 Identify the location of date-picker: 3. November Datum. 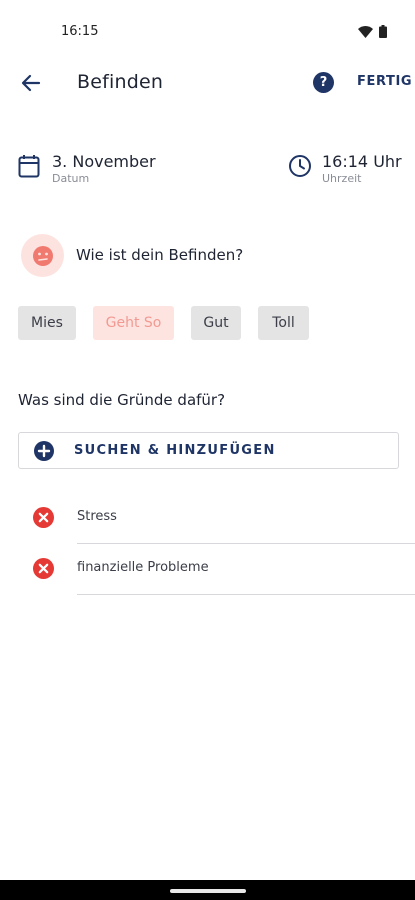
(87, 168).